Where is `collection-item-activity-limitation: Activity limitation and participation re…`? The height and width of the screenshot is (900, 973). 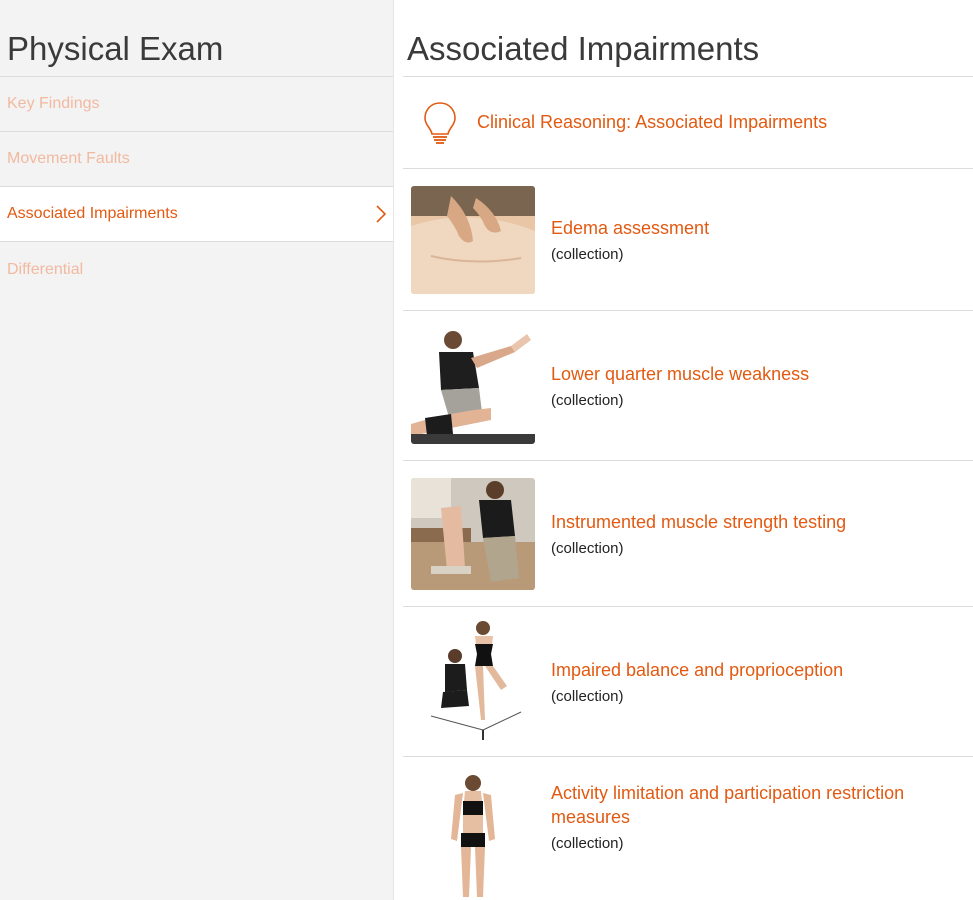
collection-item-activity-limitation: Activity limitation and participation re… is located at coordinates (688, 828).